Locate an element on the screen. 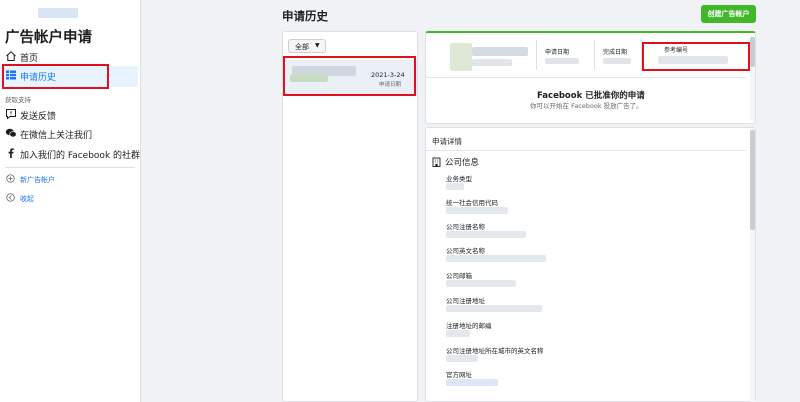 This screenshot has height=402, width=800. support-section-label: 获取支持 is located at coordinates (18, 100).